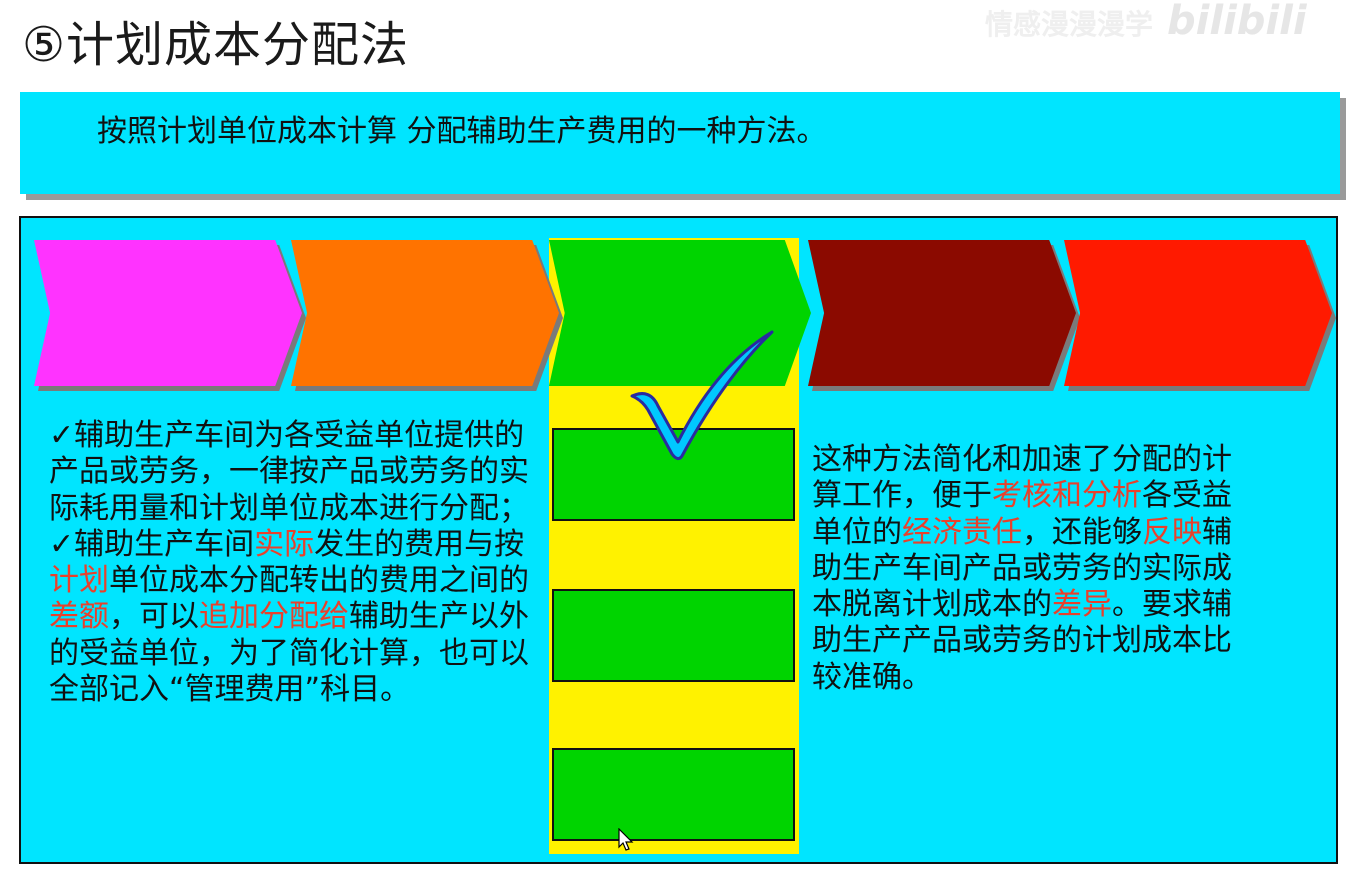 The height and width of the screenshot is (881, 1352). I want to click on body-text: ，可以, so click(154, 617).